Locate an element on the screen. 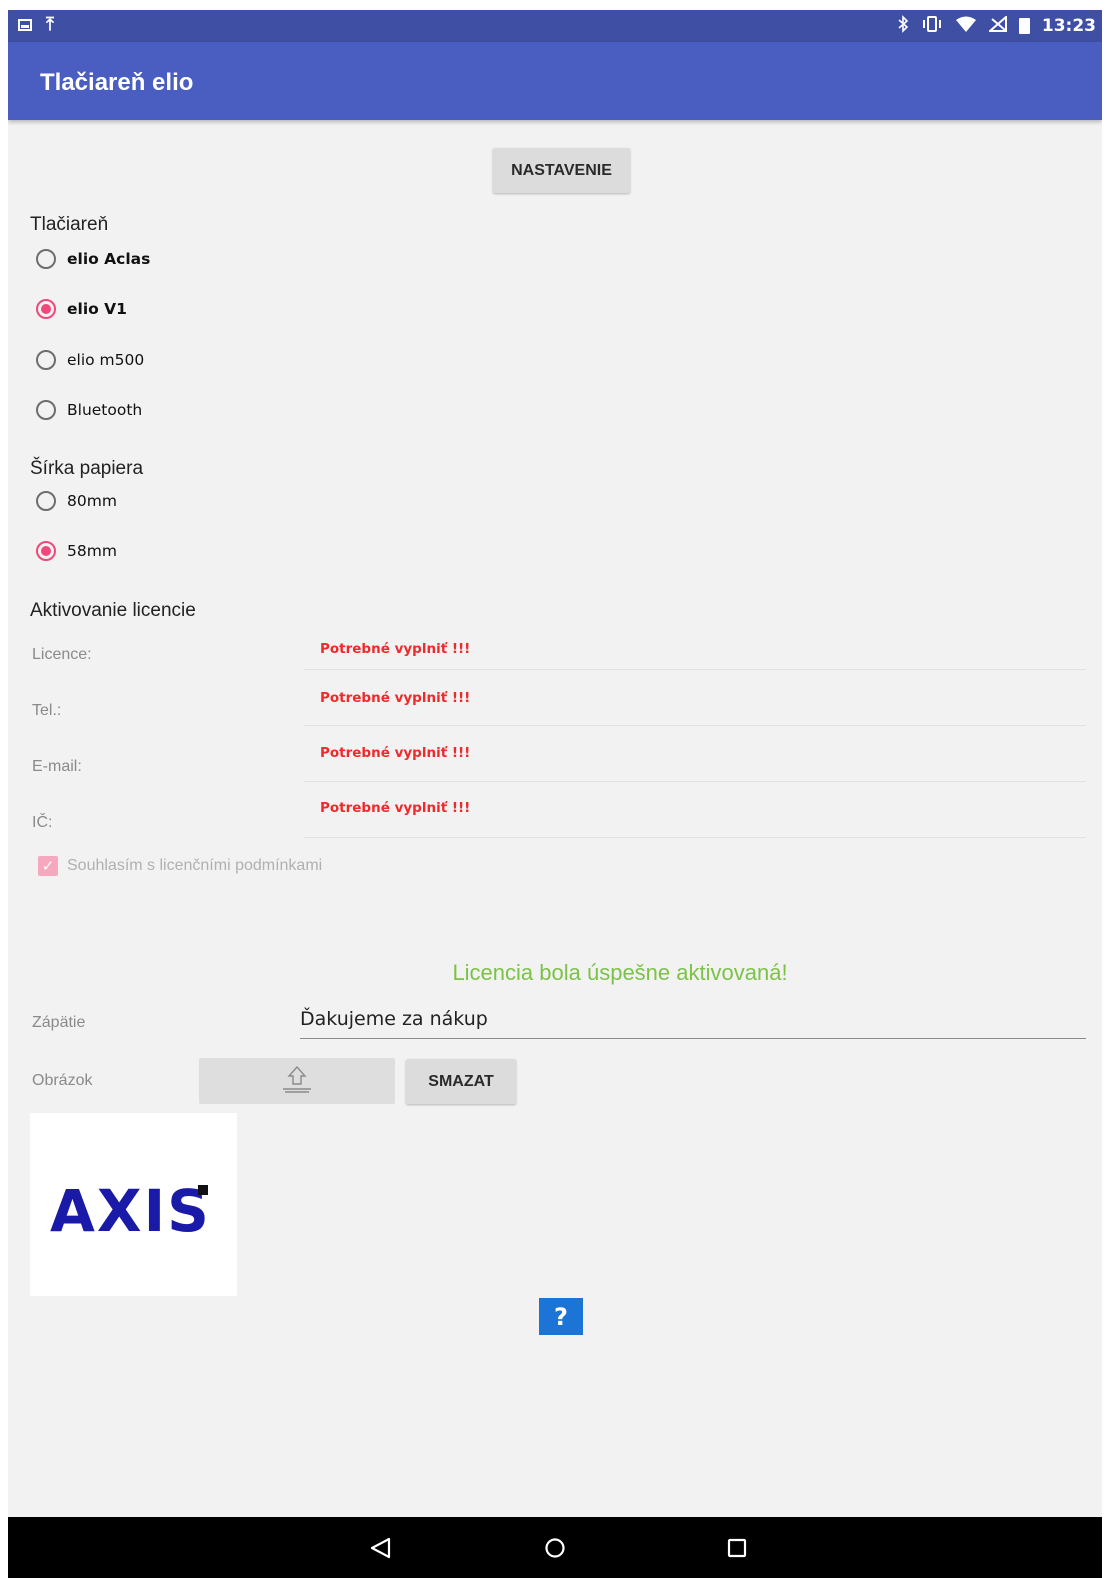  company-id-field: Potrebné vyplniť !!! is located at coordinates (395, 808).